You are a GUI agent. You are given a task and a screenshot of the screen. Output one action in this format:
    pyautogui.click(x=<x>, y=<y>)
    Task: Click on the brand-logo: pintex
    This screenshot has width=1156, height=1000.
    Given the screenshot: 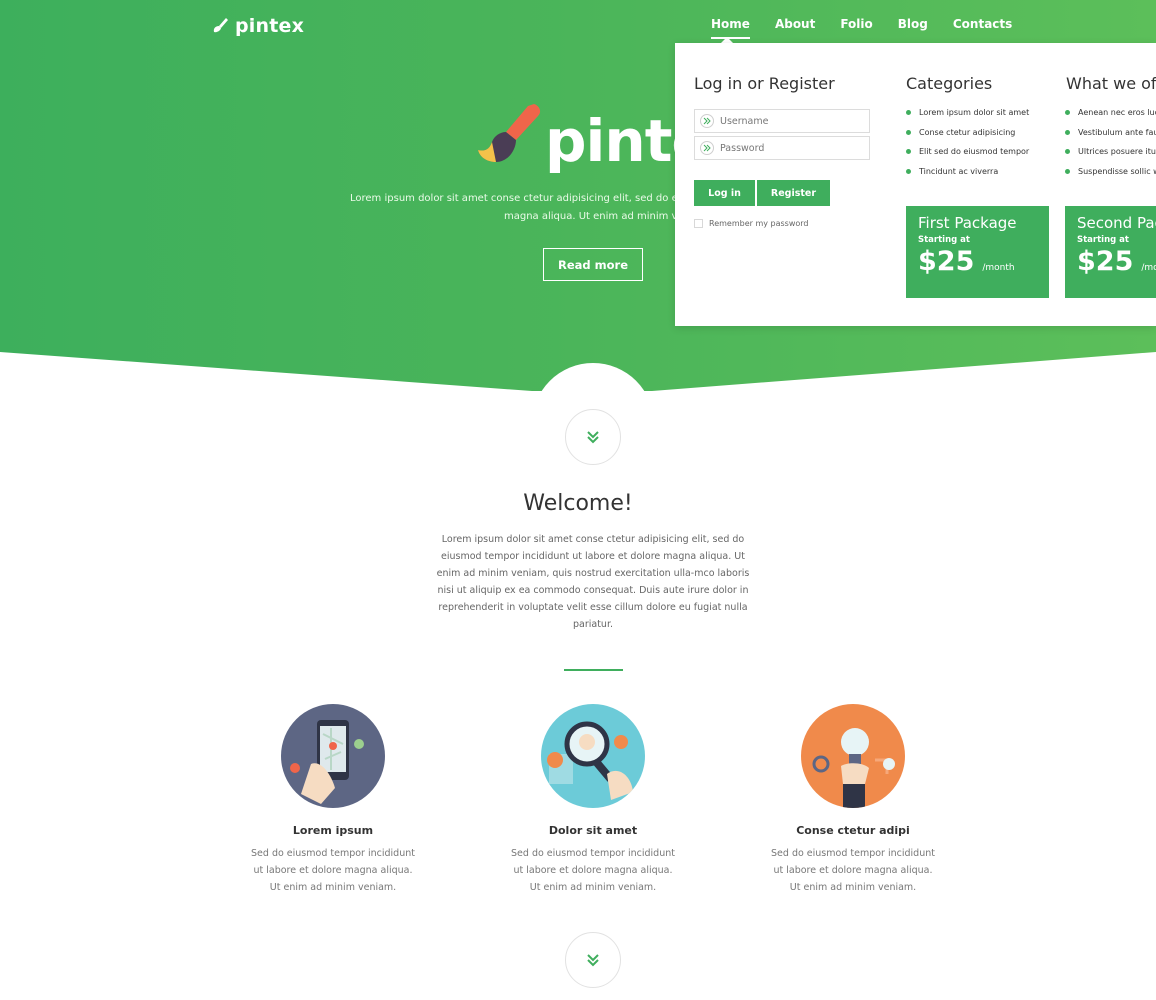 What is the action you would take?
    pyautogui.click(x=257, y=26)
    